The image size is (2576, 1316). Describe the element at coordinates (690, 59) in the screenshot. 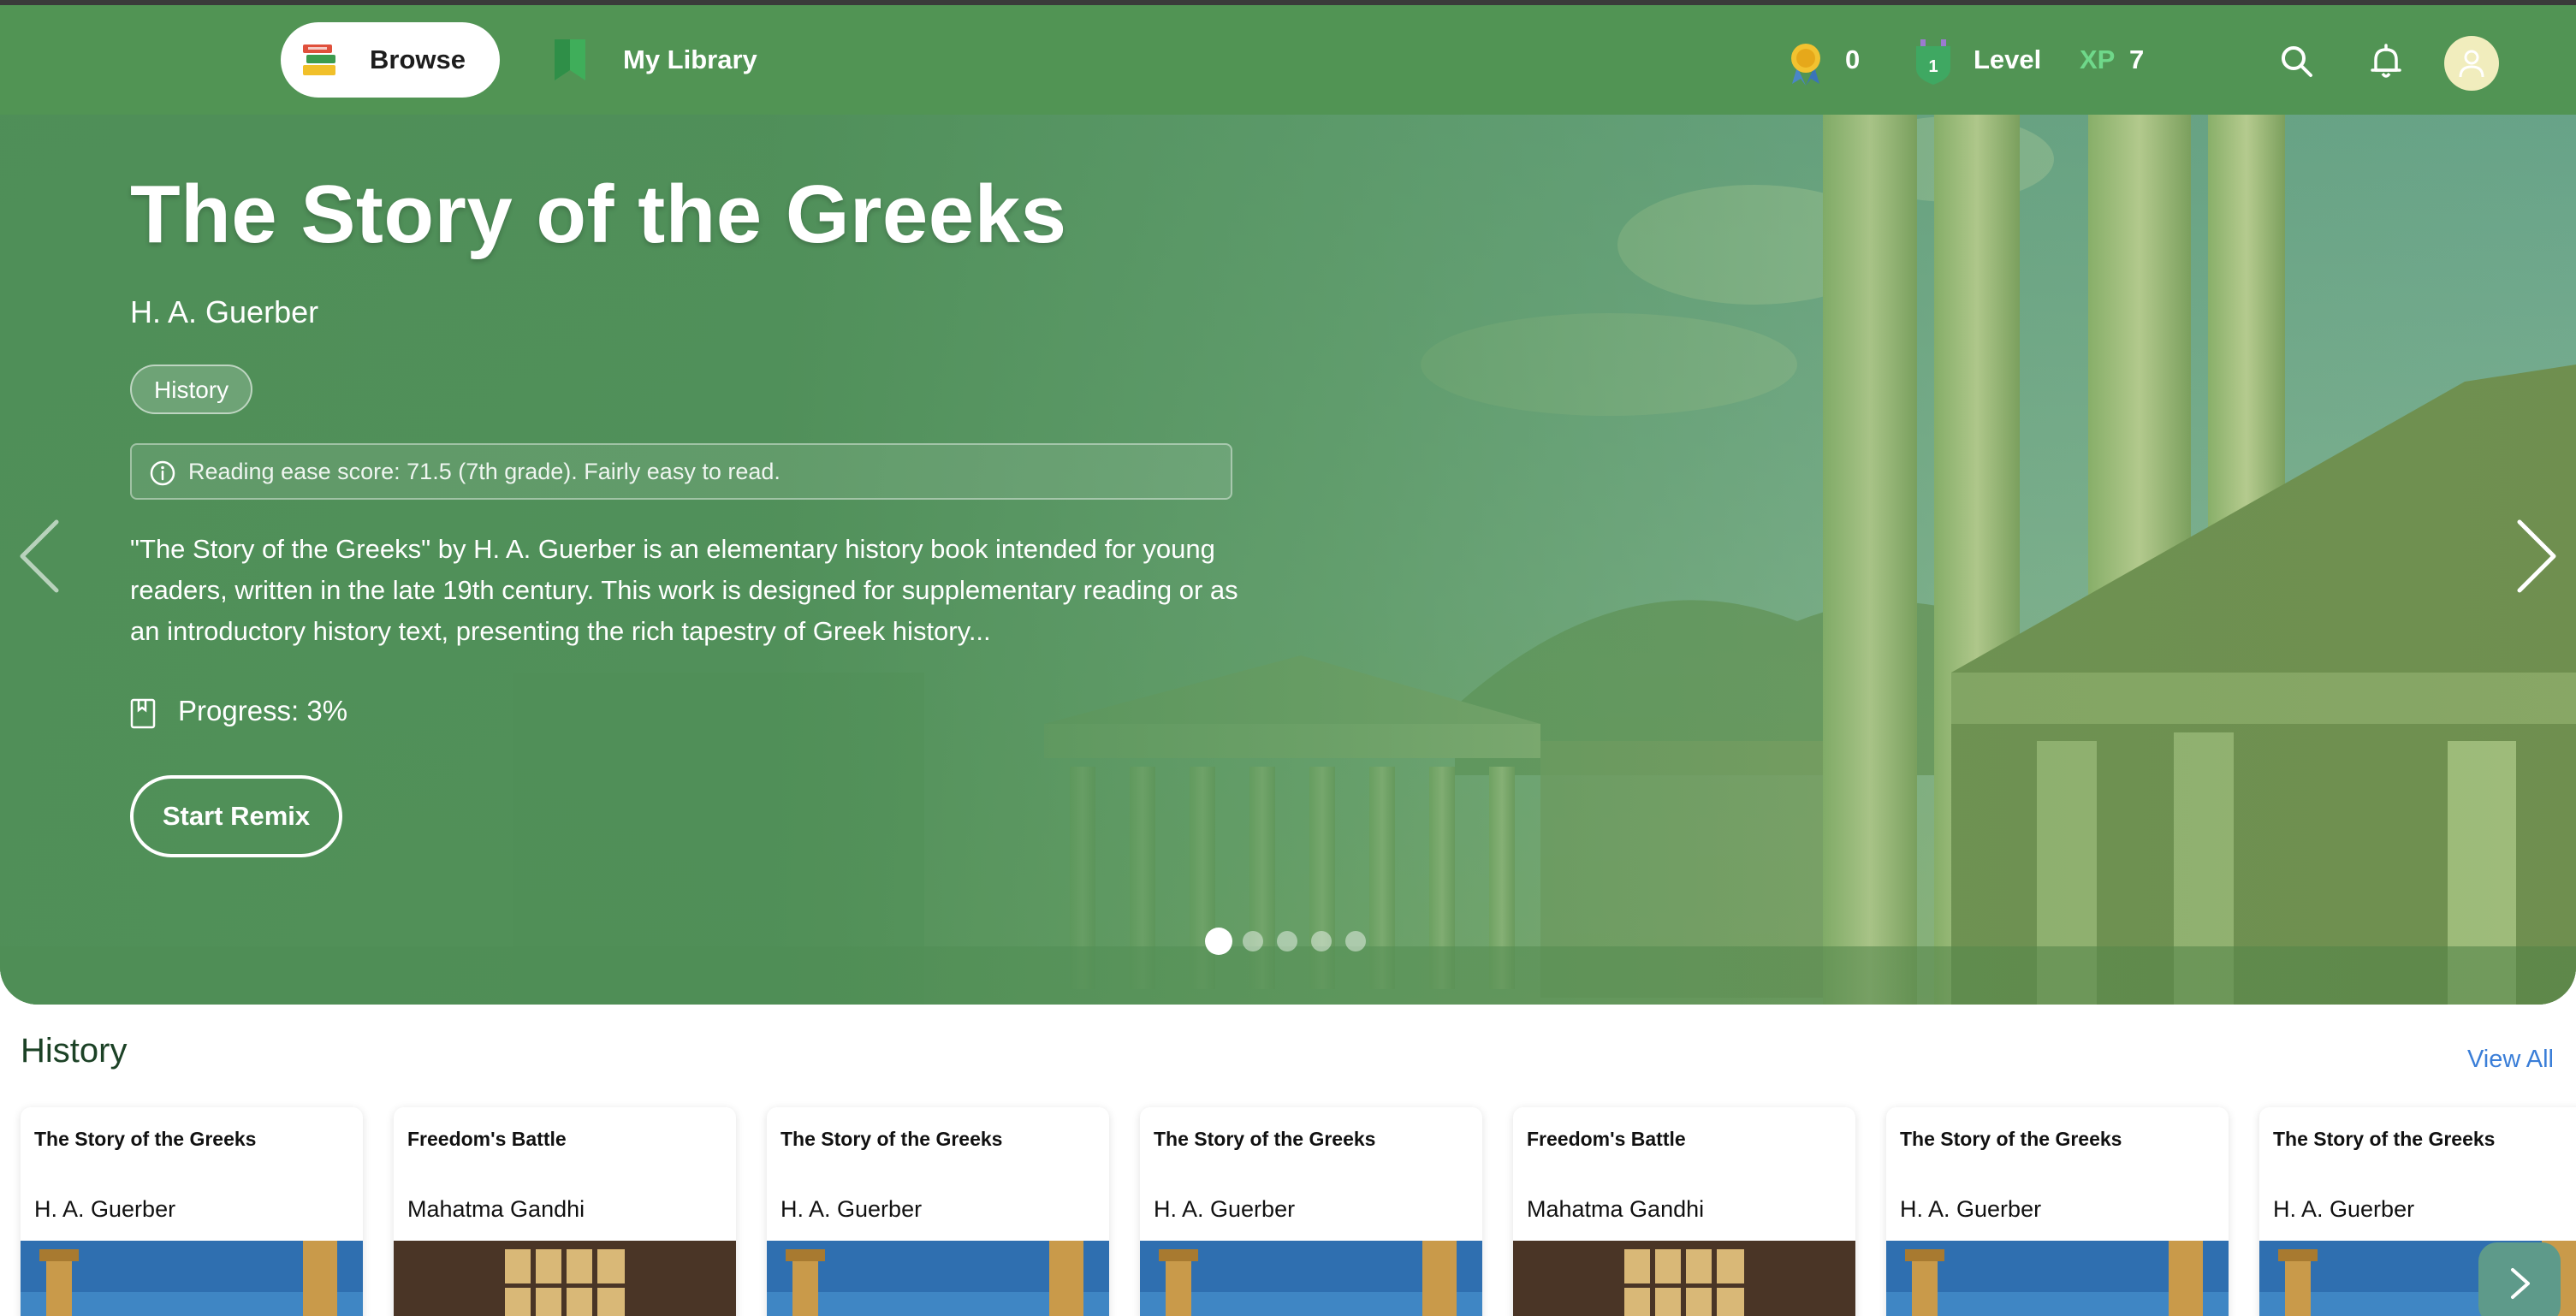

I see `nav-my-library-label: My Library` at that location.